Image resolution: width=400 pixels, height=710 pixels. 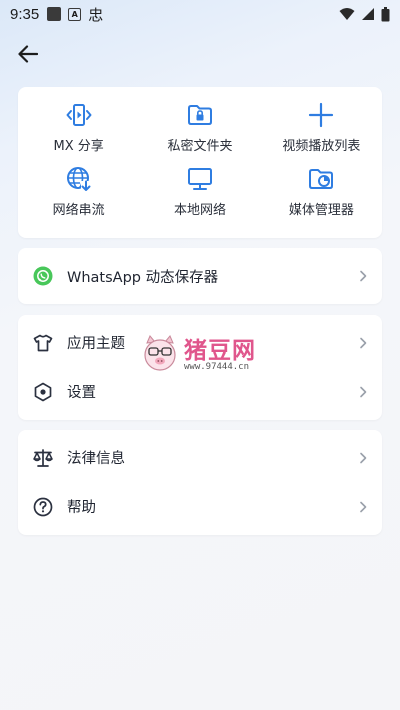 I want to click on quick-action-label: 视频播放列表, so click(x=321, y=146).